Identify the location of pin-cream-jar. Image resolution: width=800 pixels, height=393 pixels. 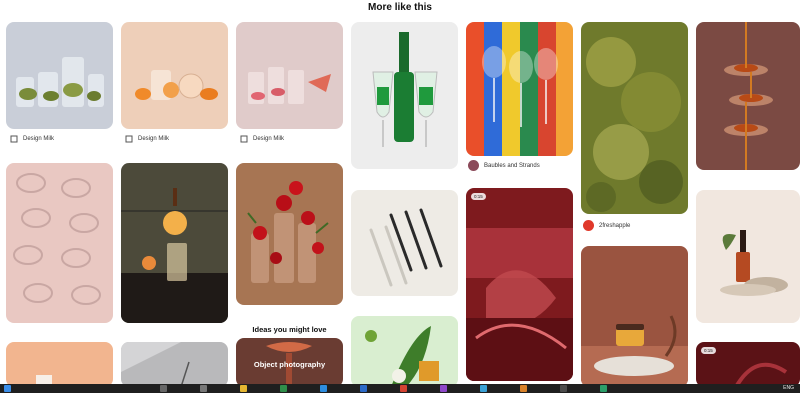
(634, 316).